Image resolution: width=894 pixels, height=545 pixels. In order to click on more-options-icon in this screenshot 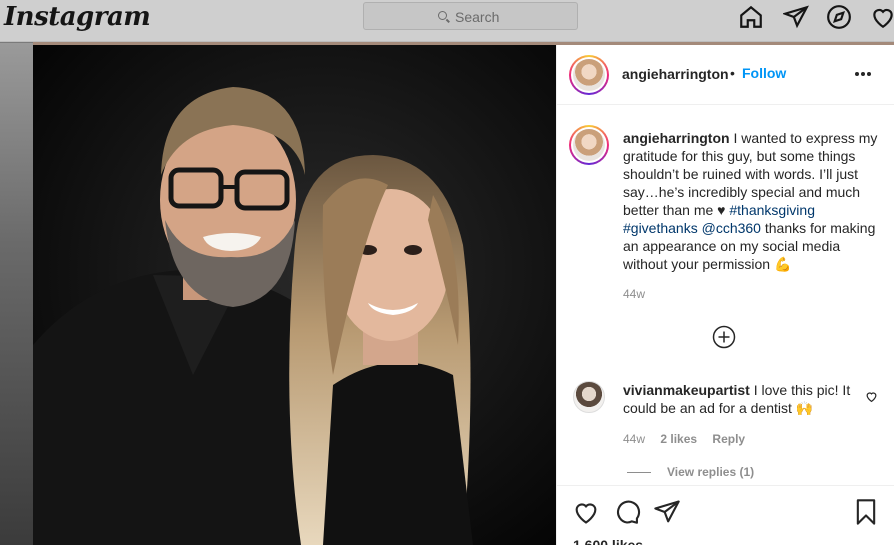, I will do `click(863, 74)`.